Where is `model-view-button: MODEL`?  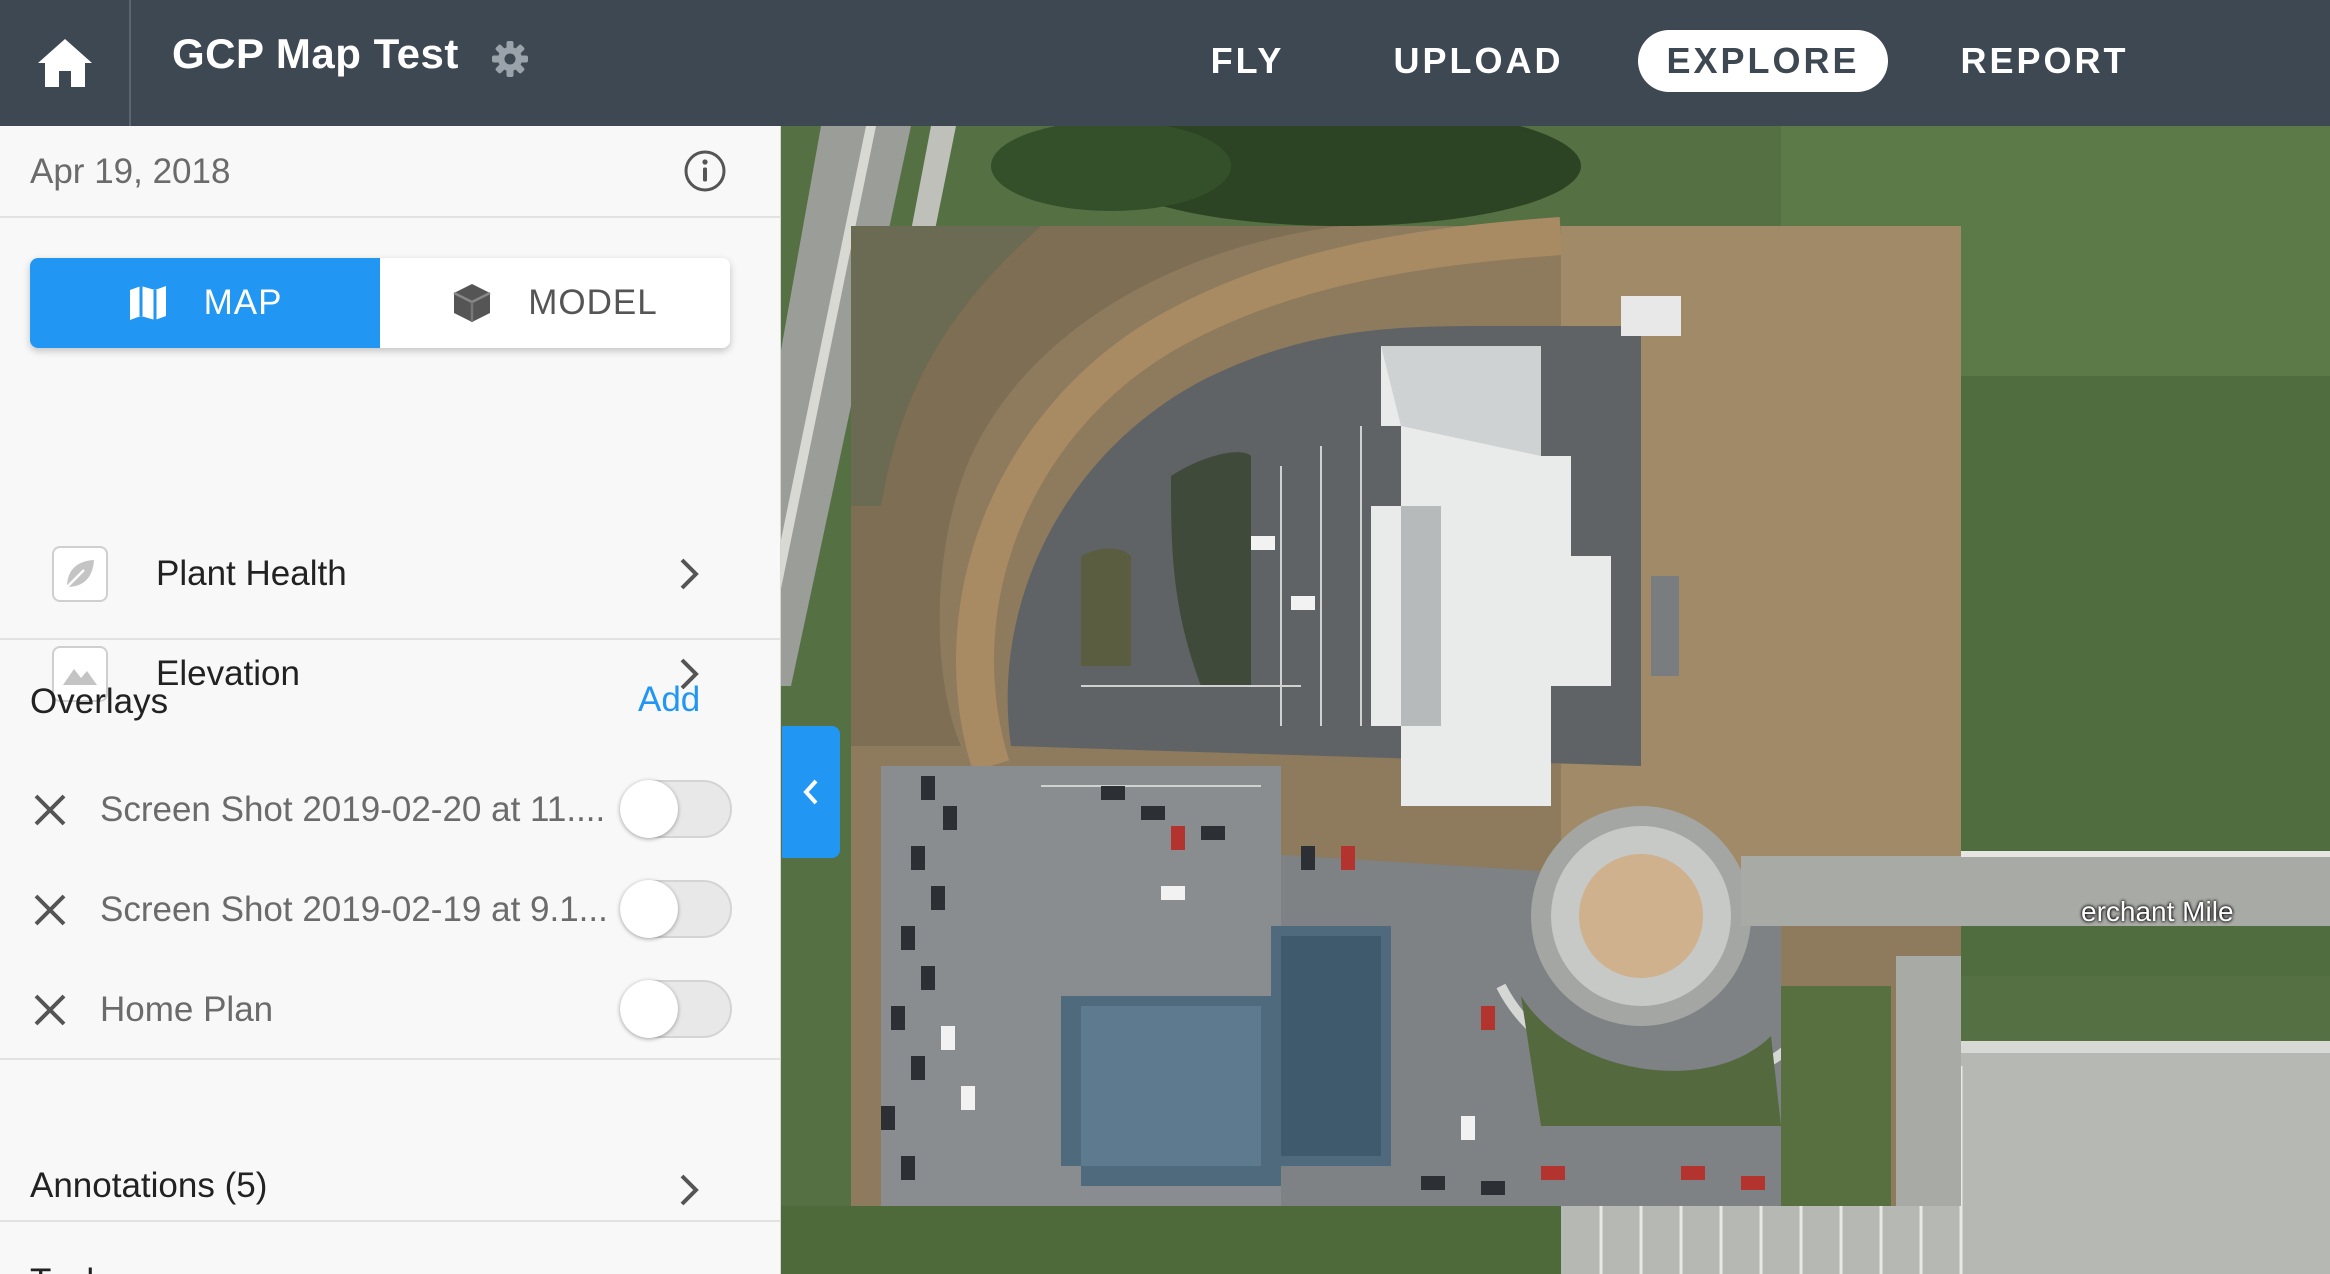 model-view-button: MODEL is located at coordinates (555, 303).